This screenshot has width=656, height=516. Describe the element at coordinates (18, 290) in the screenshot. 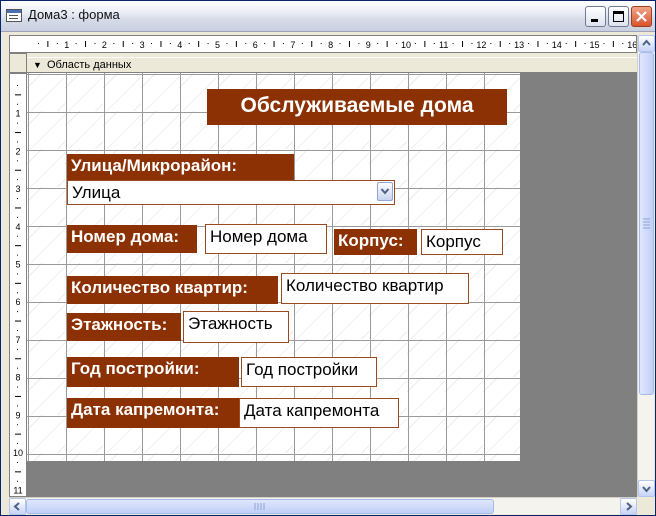

I see `vertical-ruler-scale: 1 2 3 4 5 6 7 8 9 10 11` at that location.